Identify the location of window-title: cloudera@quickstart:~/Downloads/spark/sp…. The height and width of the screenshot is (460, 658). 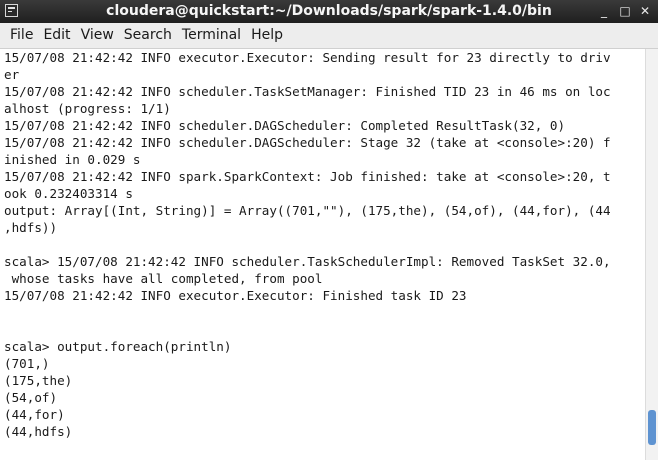
(329, 11).